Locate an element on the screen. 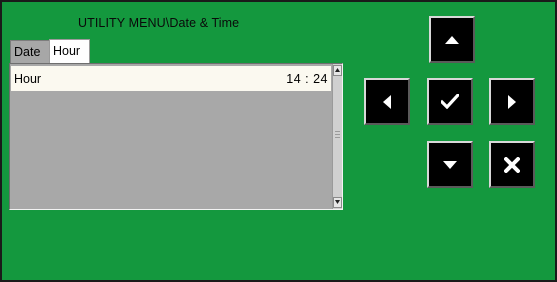 The image size is (557, 282). list-item-label: Hour is located at coordinates (28, 79).